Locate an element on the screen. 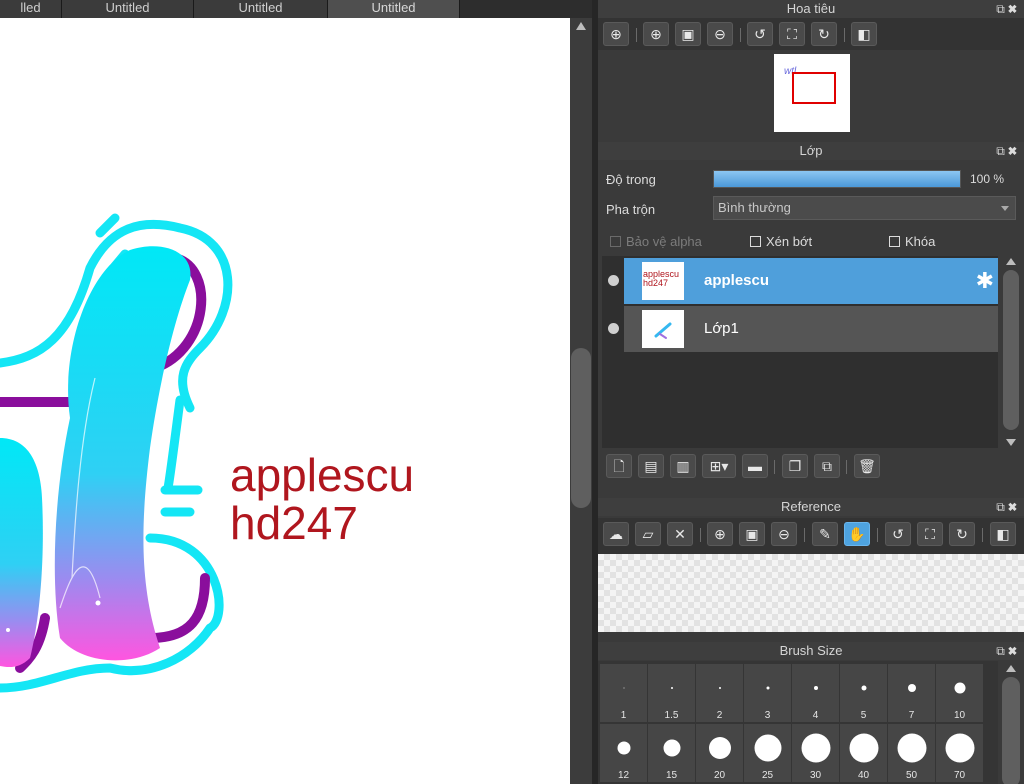 The height and width of the screenshot is (784, 1024). brush-size-cell: 1.5 is located at coordinates (671, 693).